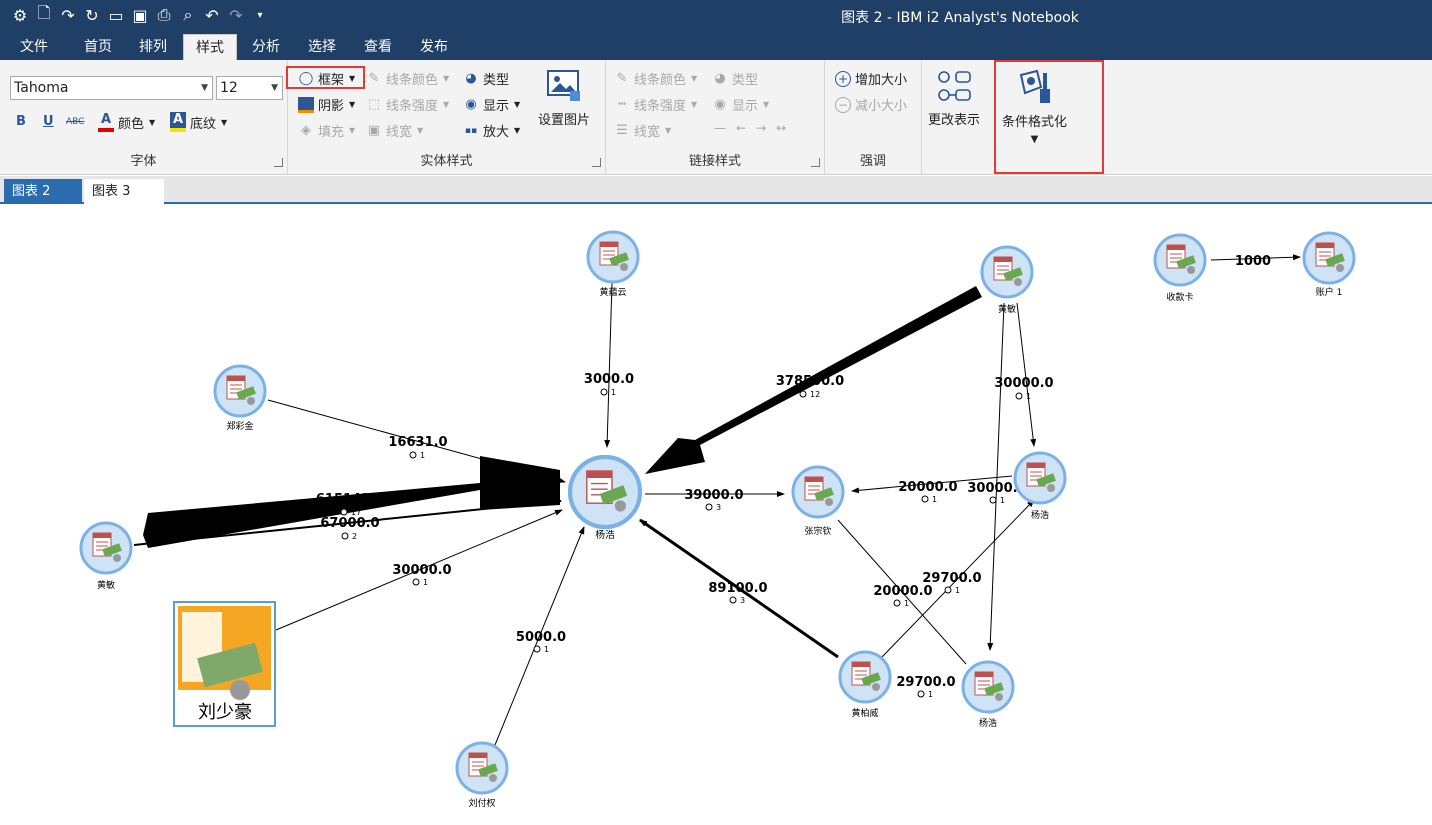  I want to click on entity-line-color-button: ✎ 线条颜色 ▼, so click(408, 79).